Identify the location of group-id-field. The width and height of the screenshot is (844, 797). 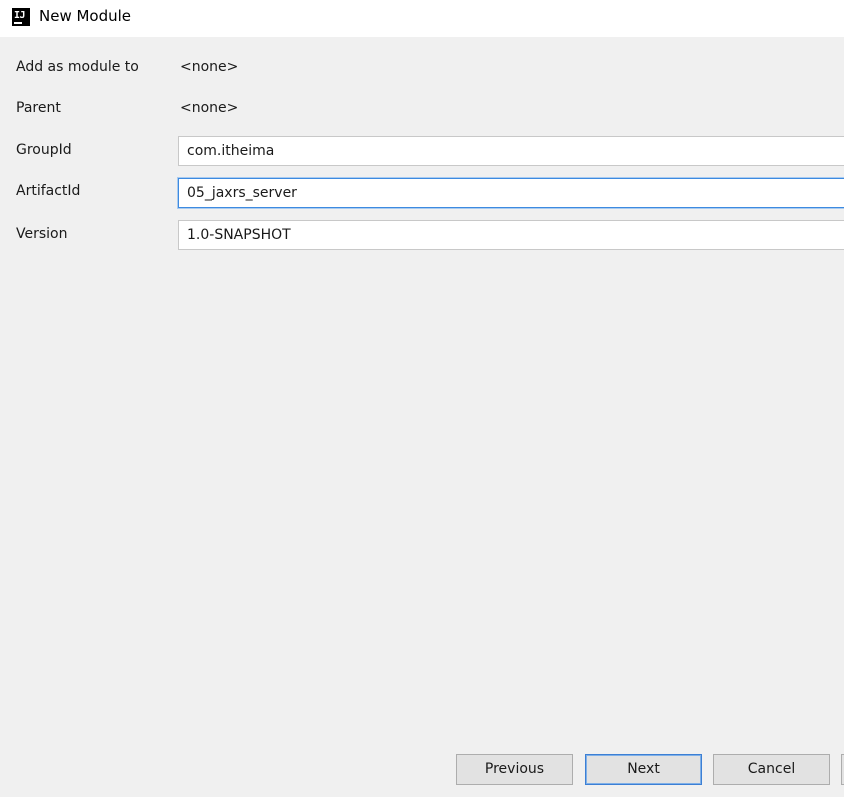
(511, 151).